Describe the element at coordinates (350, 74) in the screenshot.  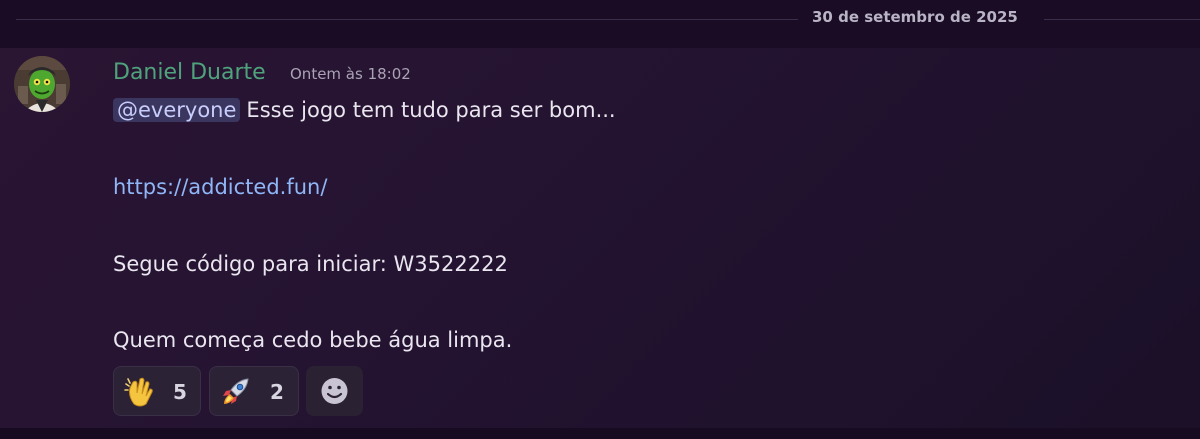
I see `message-timestamp: Ontem às 18:02` at that location.